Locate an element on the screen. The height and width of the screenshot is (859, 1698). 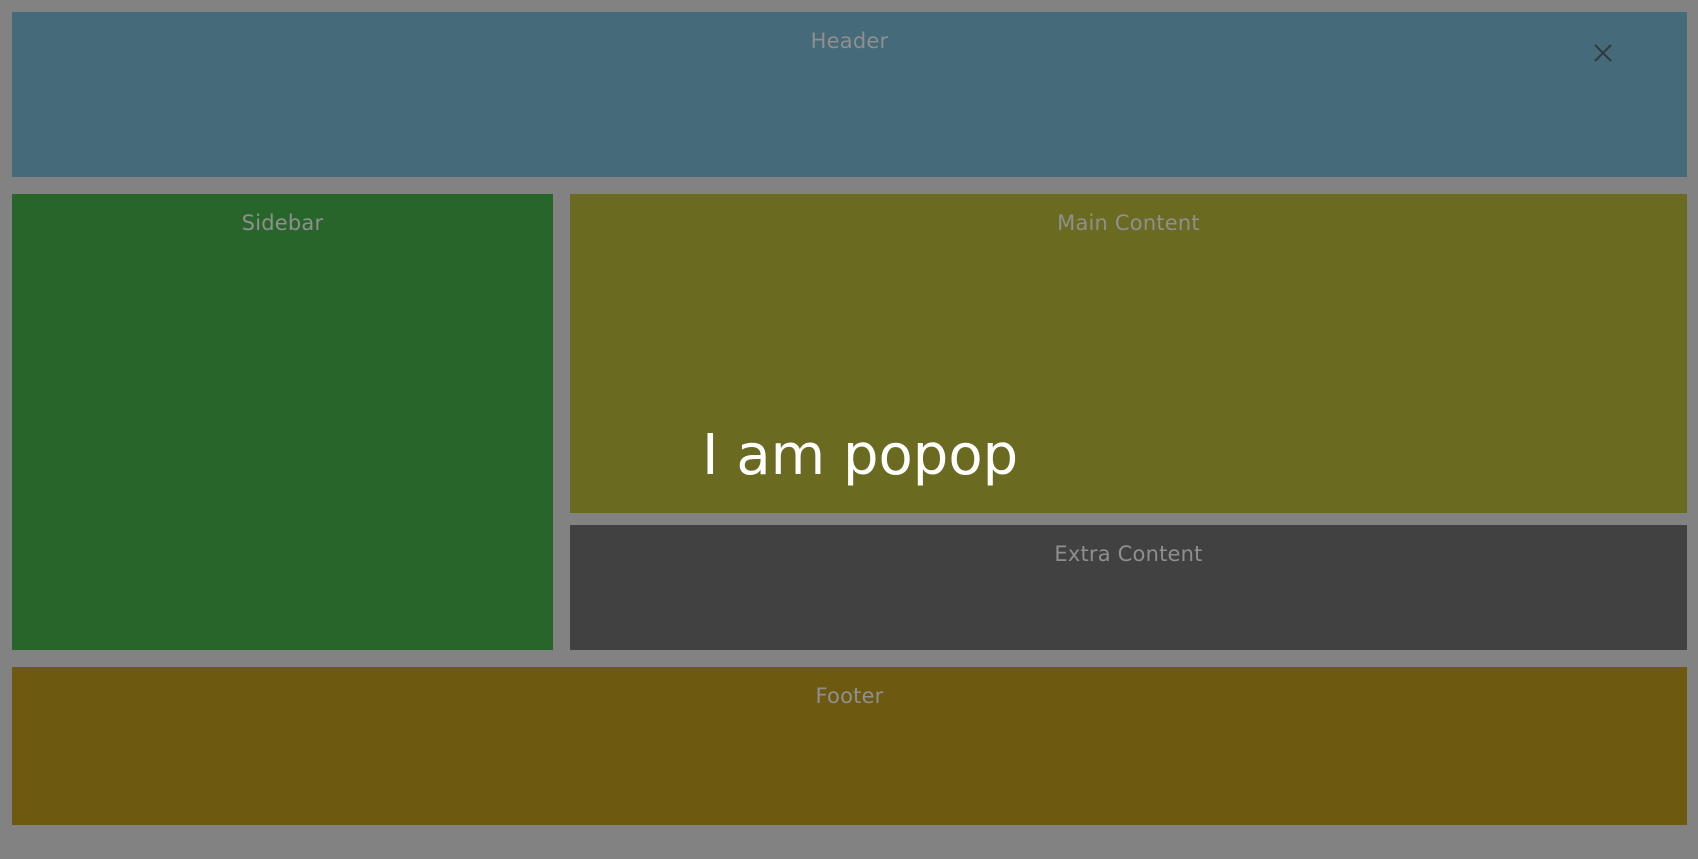
close-button is located at coordinates (1603, 53).